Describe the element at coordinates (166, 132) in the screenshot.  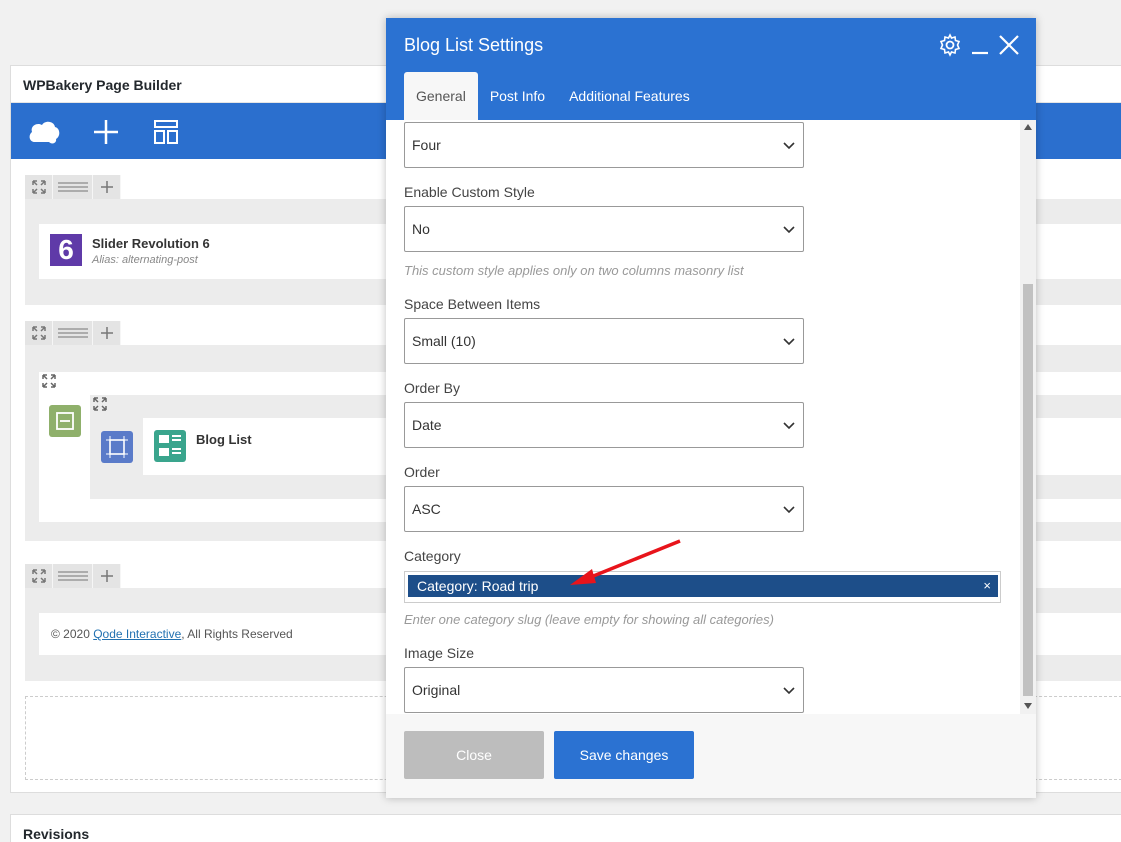
I see `layout-icon` at that location.